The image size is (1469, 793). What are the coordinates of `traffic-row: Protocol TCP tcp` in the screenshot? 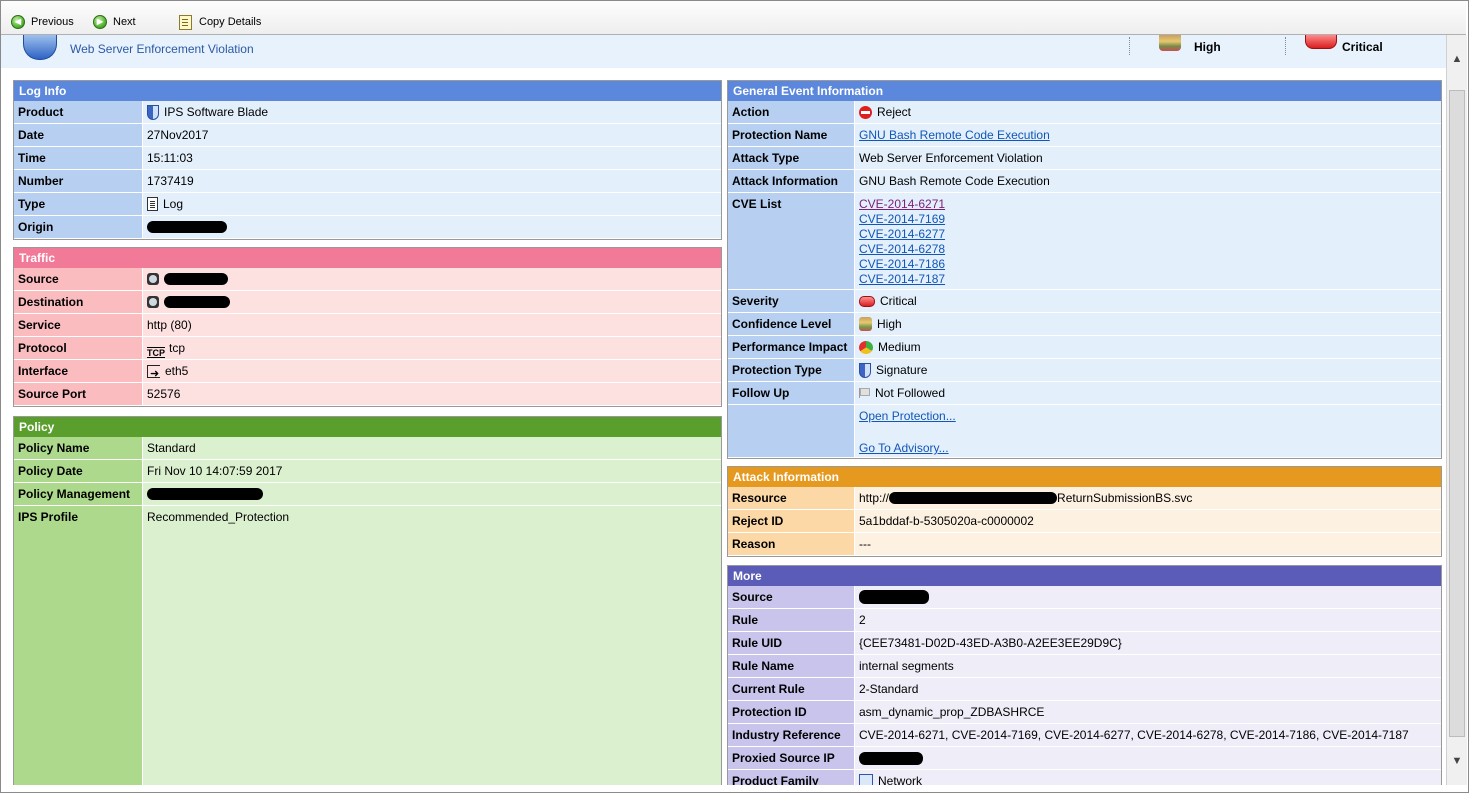 It's located at (367, 348).